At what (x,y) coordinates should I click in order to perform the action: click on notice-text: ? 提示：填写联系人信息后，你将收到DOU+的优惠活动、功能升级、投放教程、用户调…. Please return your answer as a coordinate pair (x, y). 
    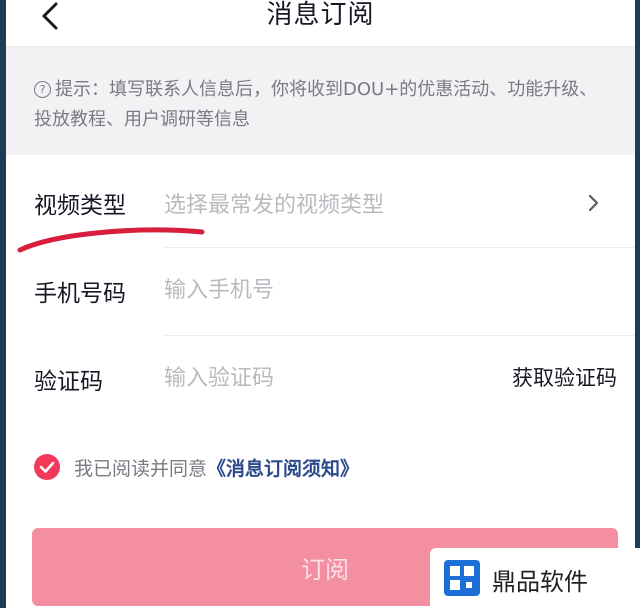
    Looking at the image, I should click on (324, 105).